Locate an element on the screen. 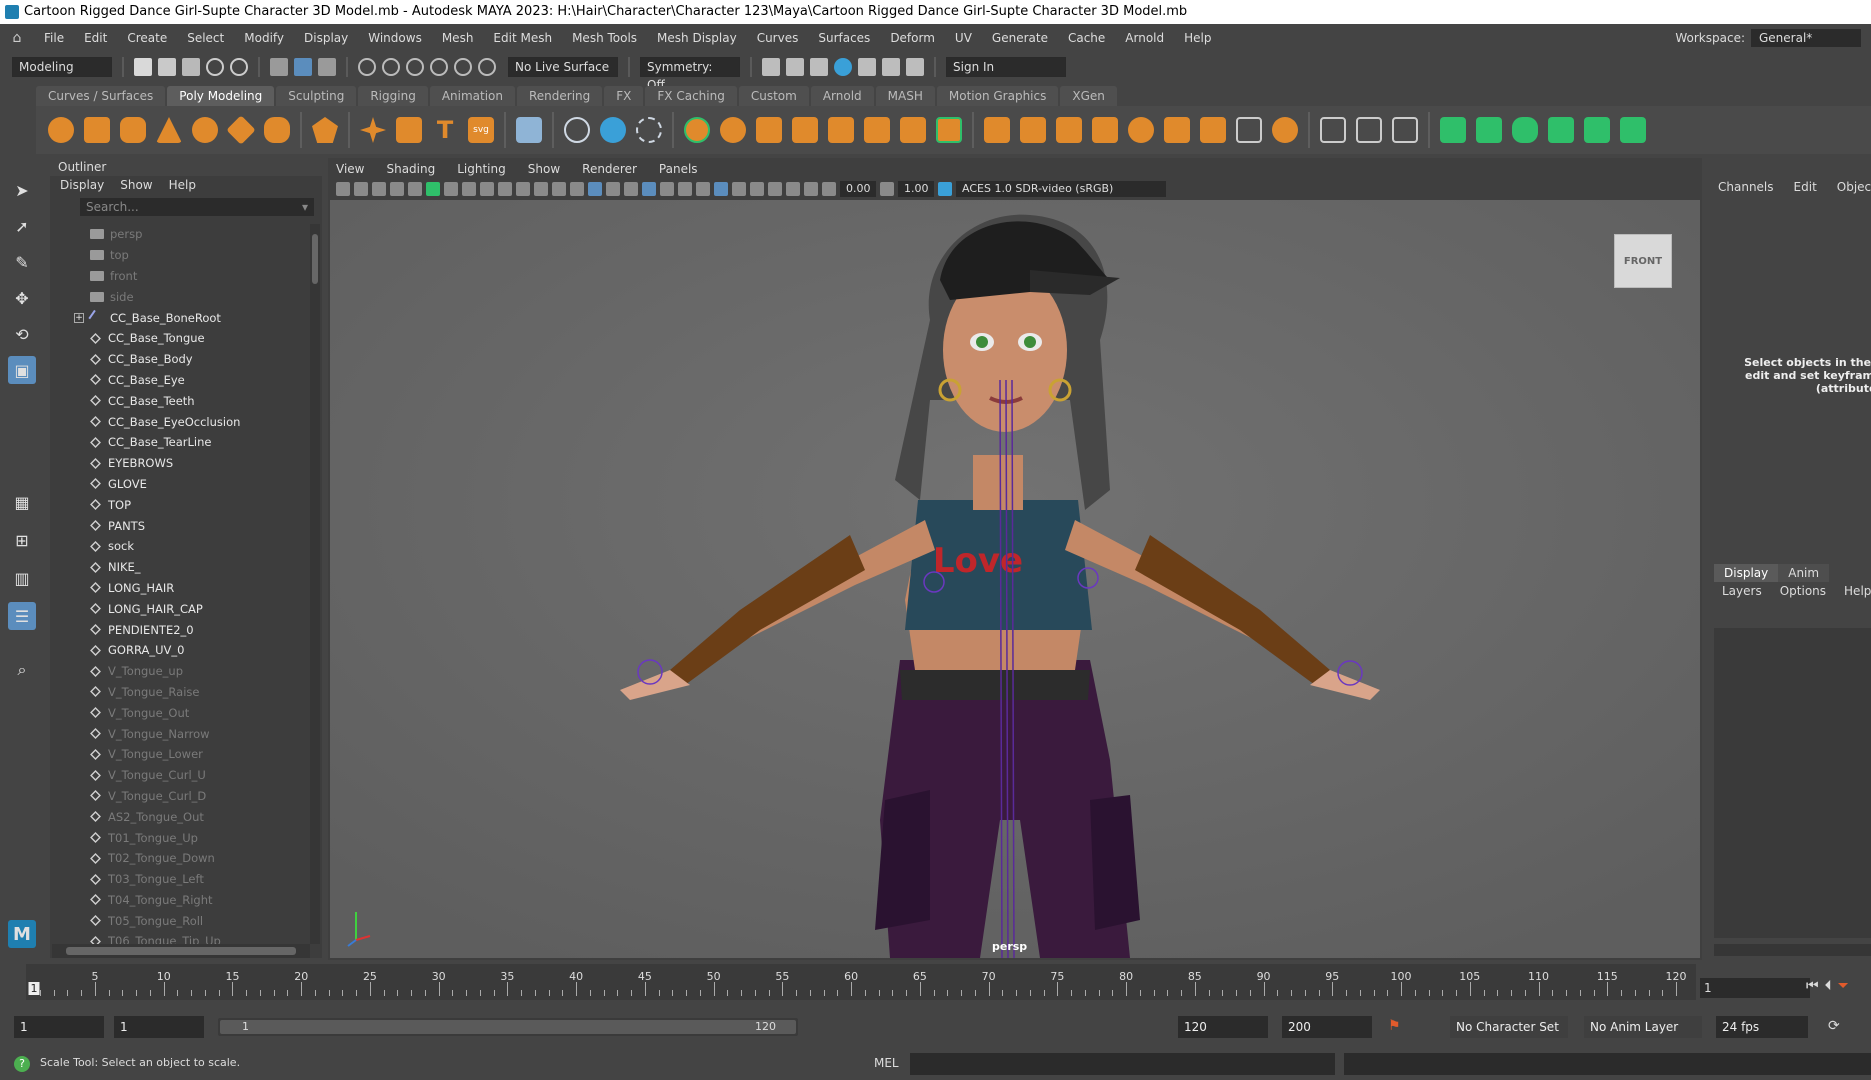  shelf-tab-custom: Custom is located at coordinates (773, 96).